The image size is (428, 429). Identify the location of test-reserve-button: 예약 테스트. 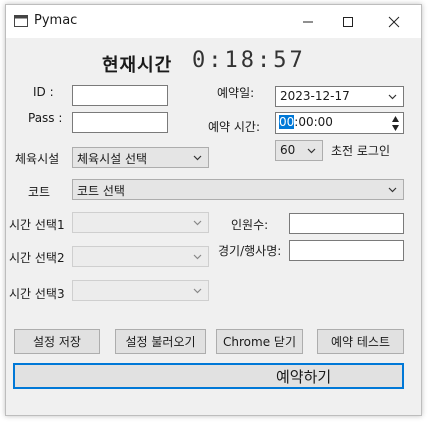
(360, 341).